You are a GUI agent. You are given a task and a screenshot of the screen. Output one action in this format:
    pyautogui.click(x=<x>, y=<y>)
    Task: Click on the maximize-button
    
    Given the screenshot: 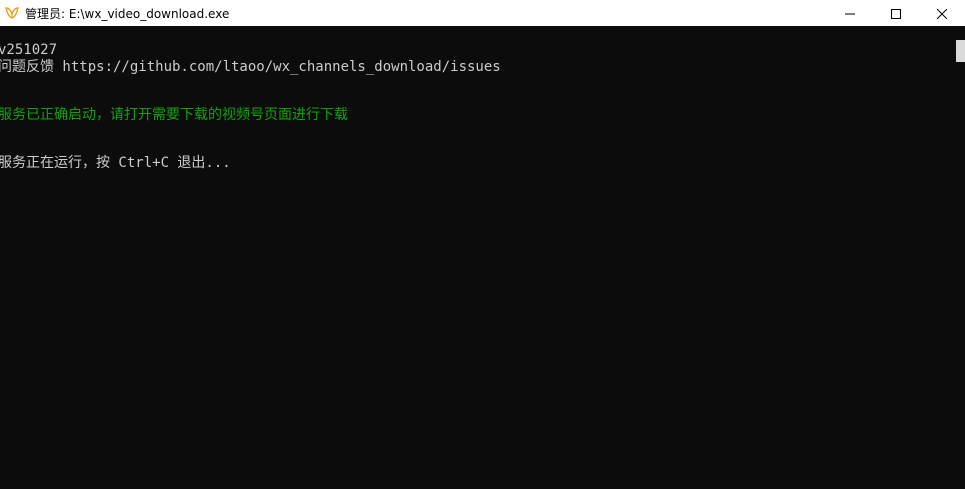 What is the action you would take?
    pyautogui.click(x=896, y=13)
    